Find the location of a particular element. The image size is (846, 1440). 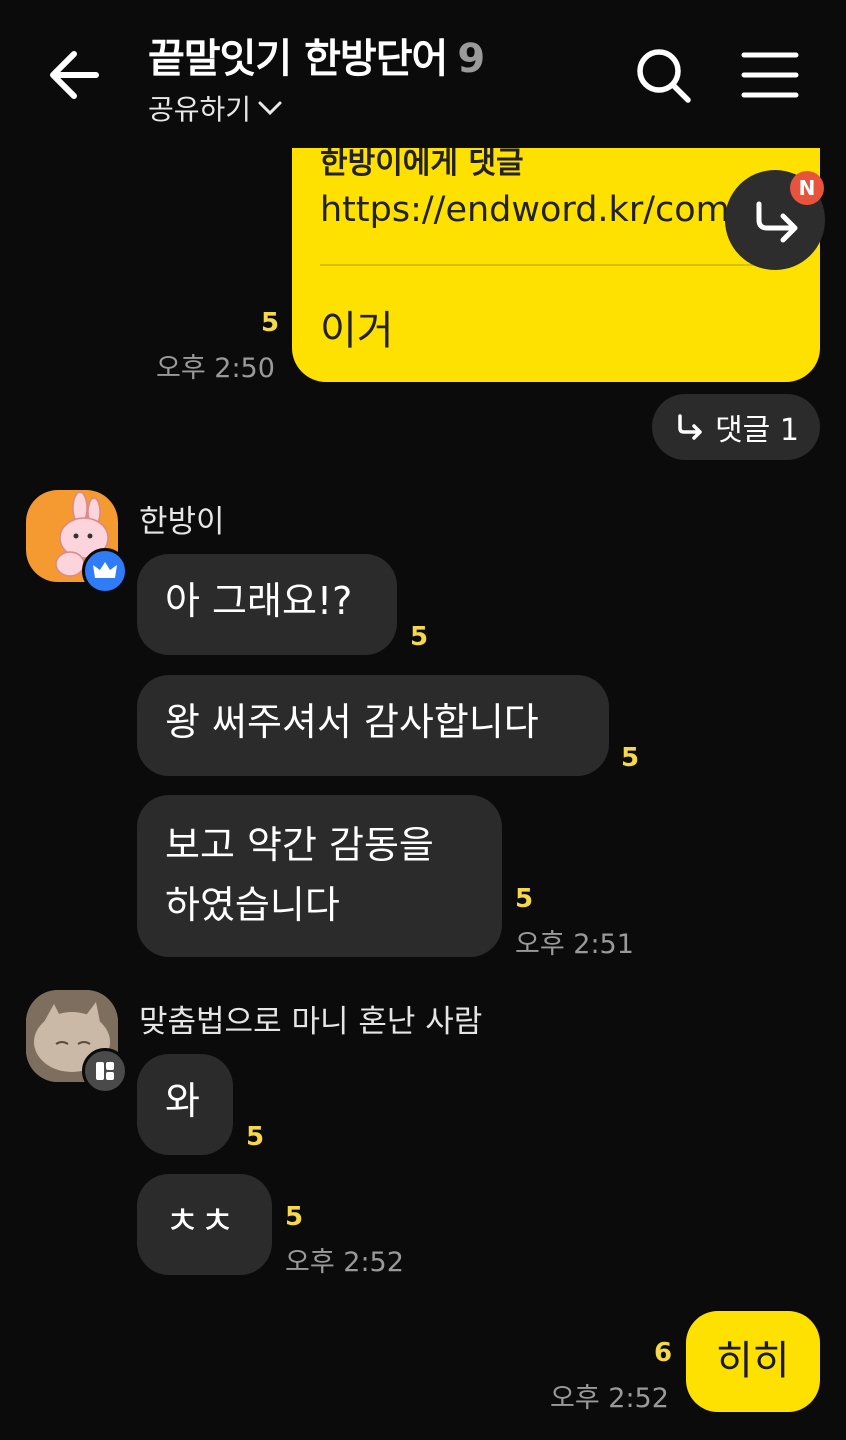

message-bubble: 와 is located at coordinates (185, 1104).